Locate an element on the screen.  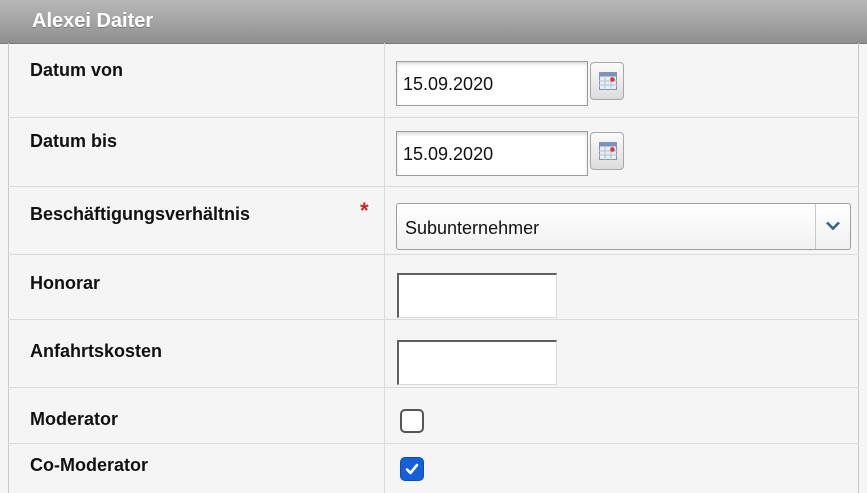
datum-von-calendar-button is located at coordinates (607, 81).